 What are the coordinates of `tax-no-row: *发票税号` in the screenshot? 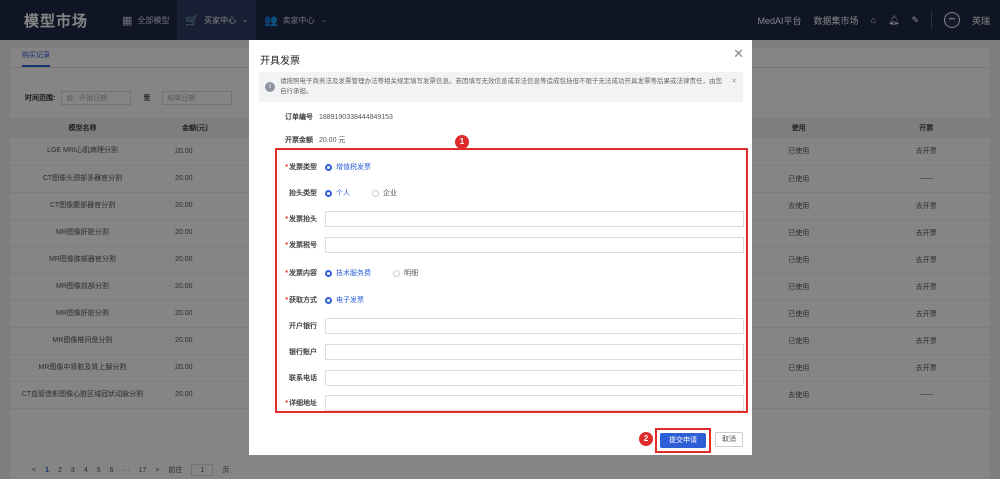 It's located at (510, 245).